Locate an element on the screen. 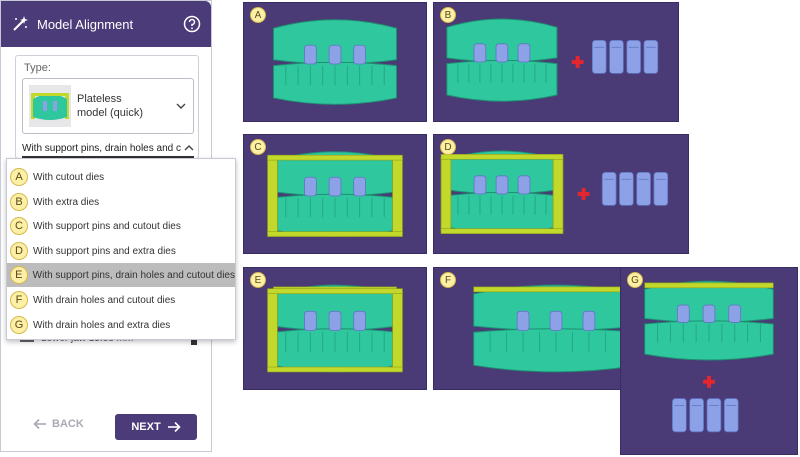  tile-letter-badge: F is located at coordinates (448, 280).